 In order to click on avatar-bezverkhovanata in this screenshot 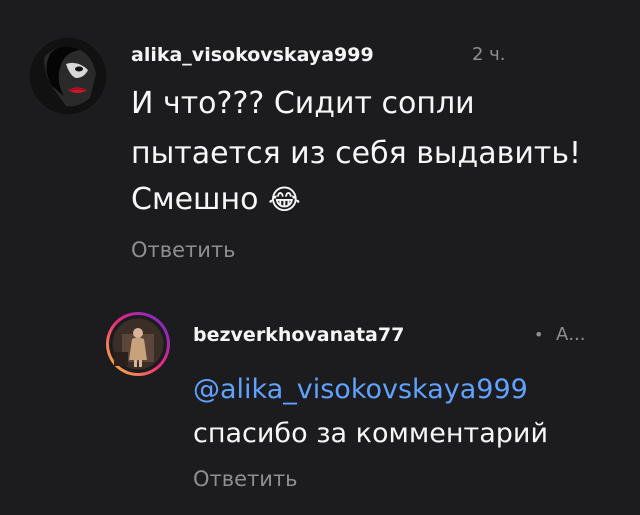, I will do `click(138, 344)`.